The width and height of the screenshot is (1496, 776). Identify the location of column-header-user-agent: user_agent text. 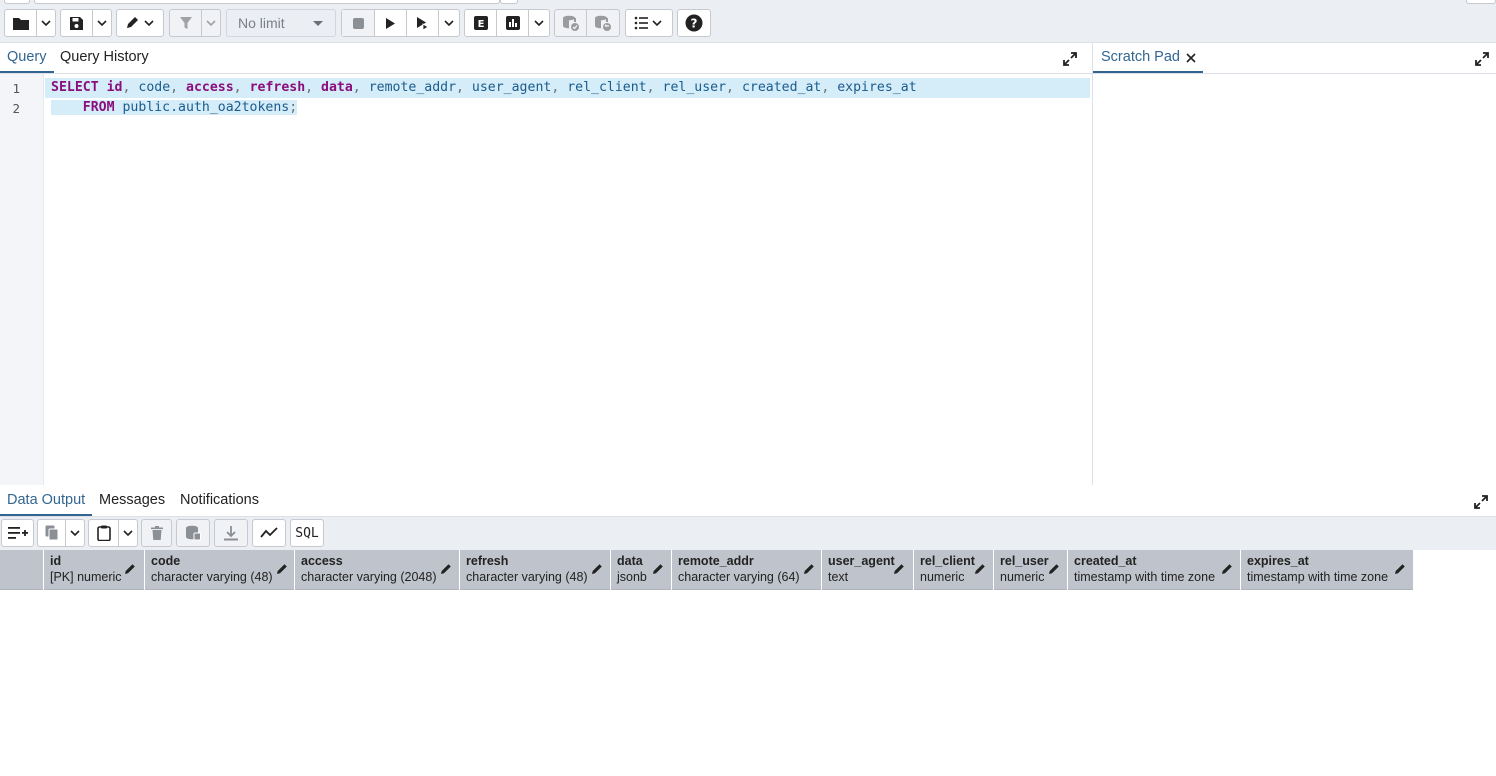
(868, 570).